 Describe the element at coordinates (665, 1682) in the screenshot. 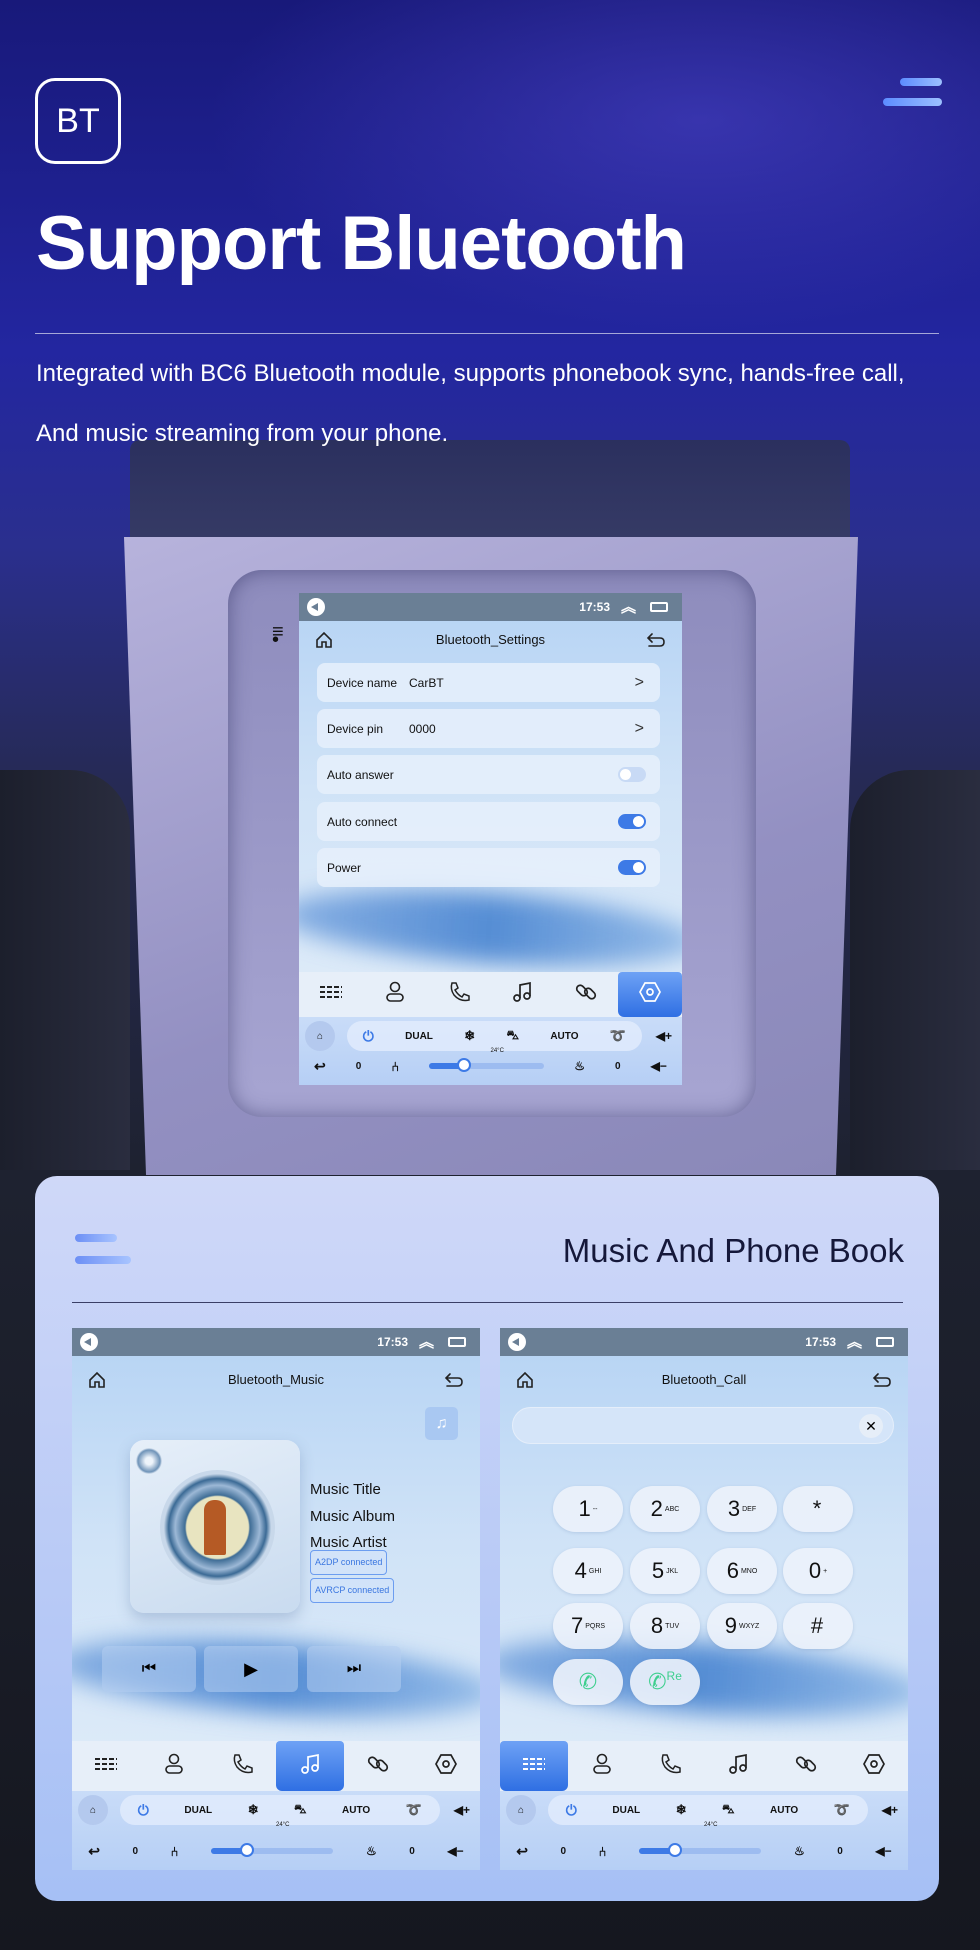

I see `redial-button: ✆ Re` at that location.